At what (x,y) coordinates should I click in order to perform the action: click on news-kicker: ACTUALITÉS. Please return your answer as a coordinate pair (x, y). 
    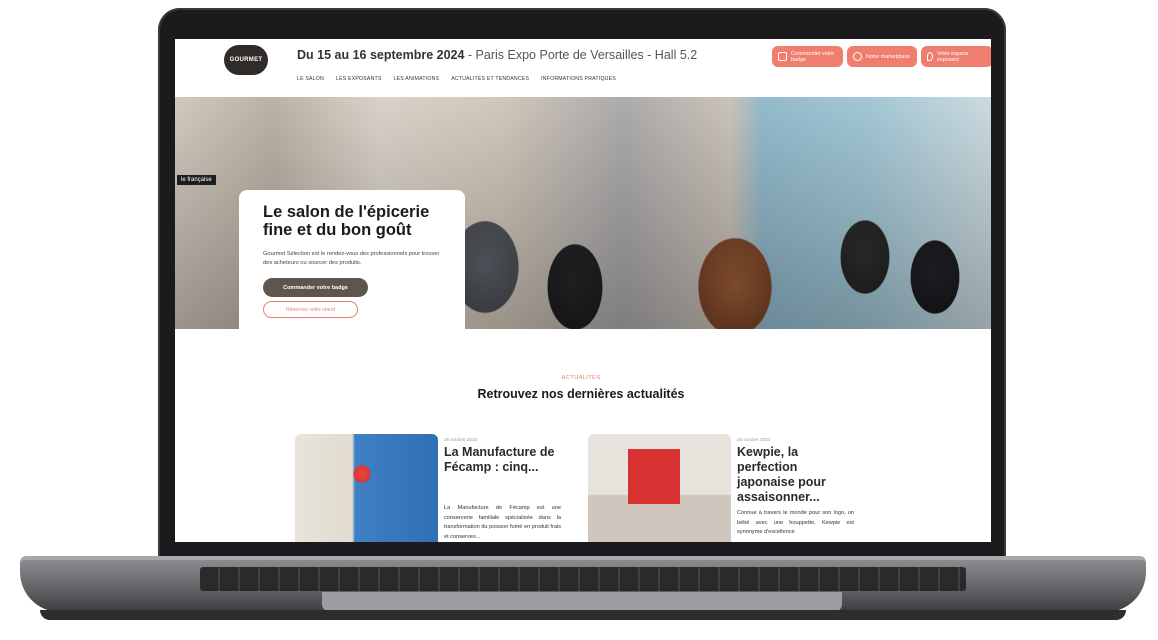
    Looking at the image, I should click on (581, 378).